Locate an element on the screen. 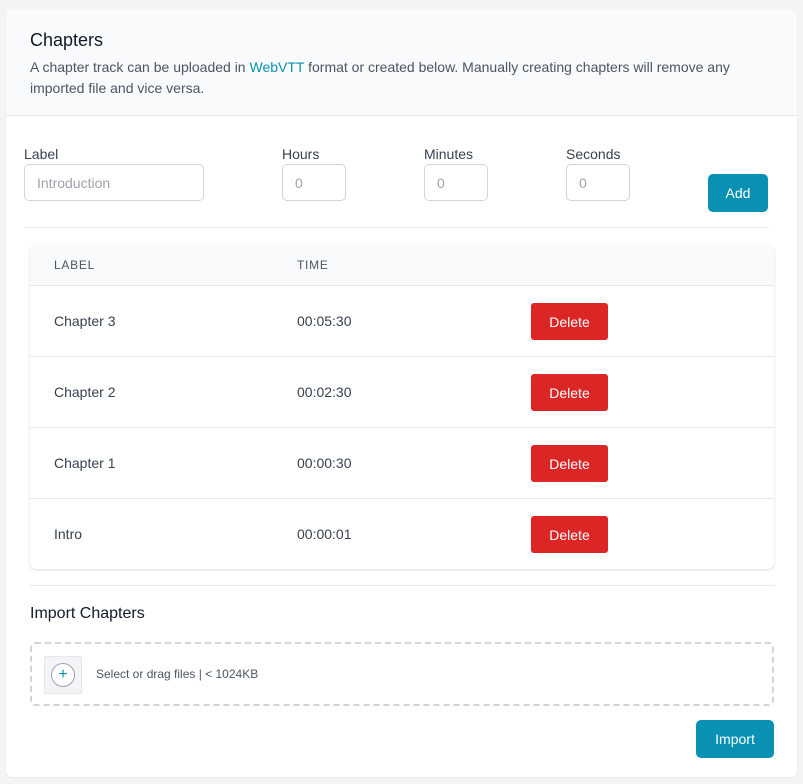 The height and width of the screenshot is (784, 803). chapter-time: 00:00:01 is located at coordinates (324, 534).